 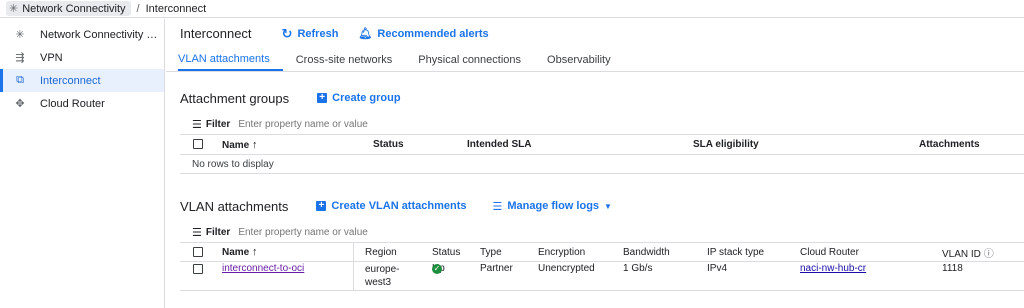 I want to click on column-attachments: Attachments, so click(x=949, y=144).